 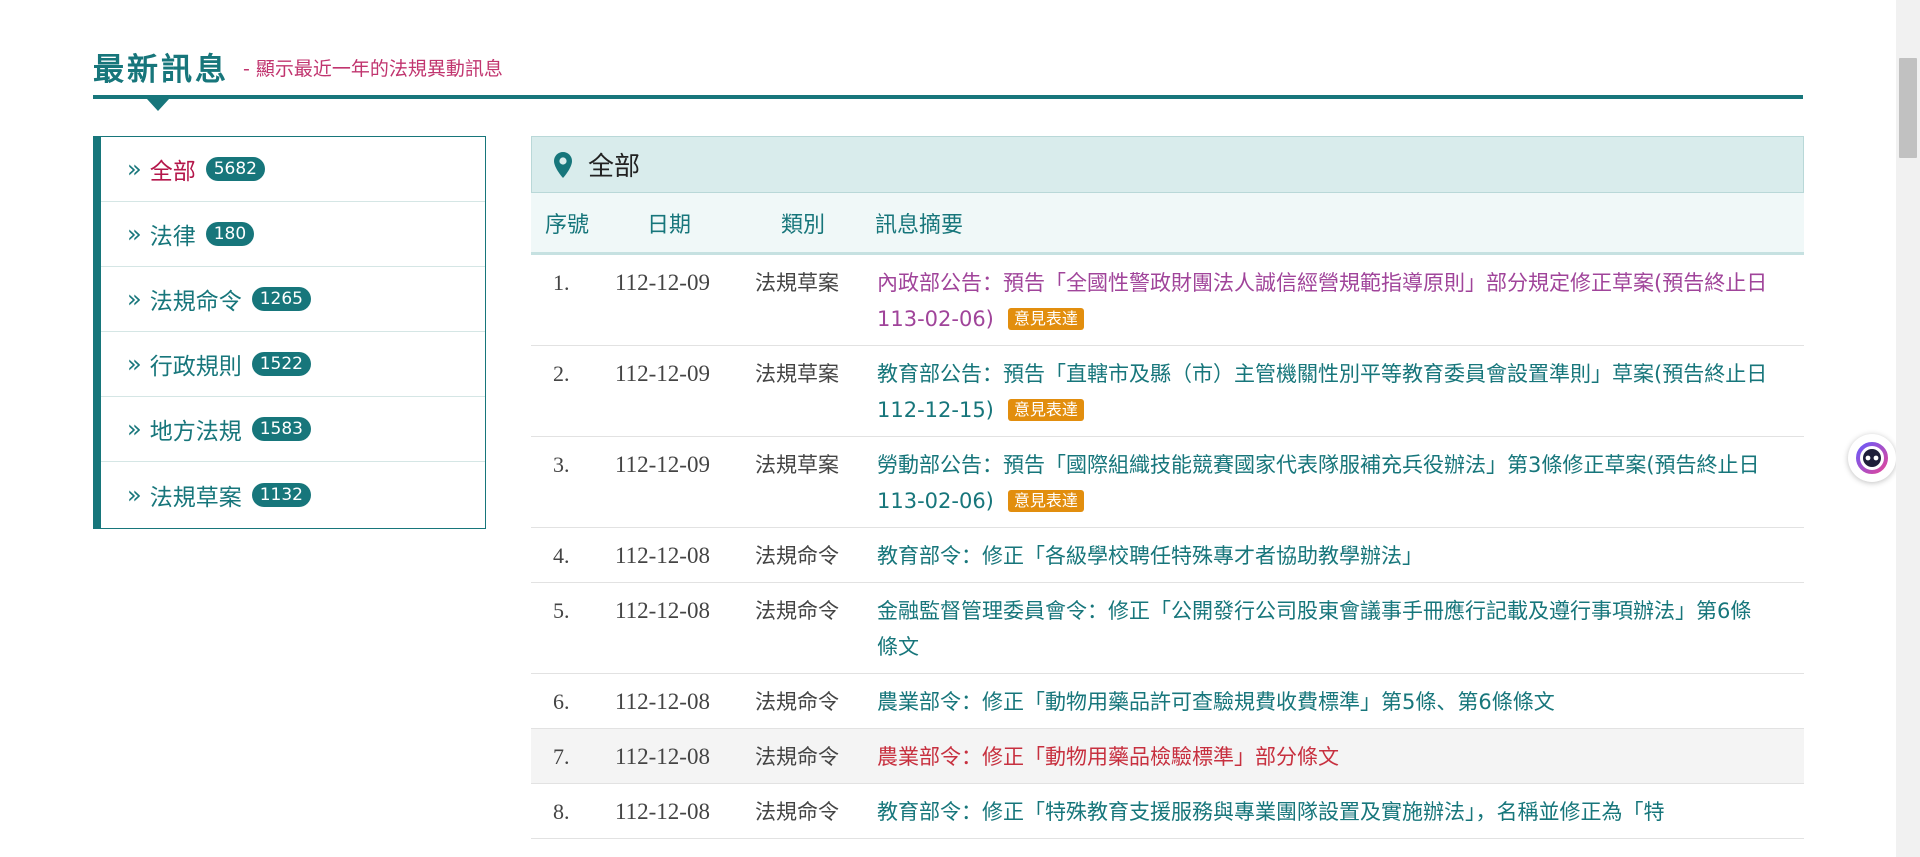 What do you see at coordinates (803, 225) in the screenshot?
I see `header-category: 類別` at bounding box center [803, 225].